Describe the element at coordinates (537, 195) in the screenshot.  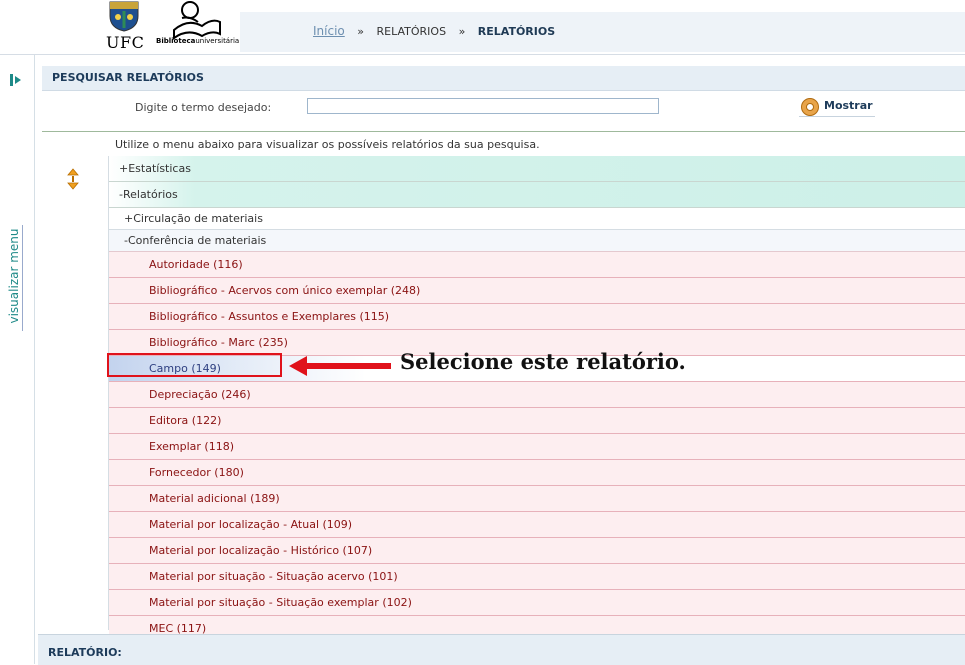
I see `tree-node-relatorios: -Relatórios` at that location.